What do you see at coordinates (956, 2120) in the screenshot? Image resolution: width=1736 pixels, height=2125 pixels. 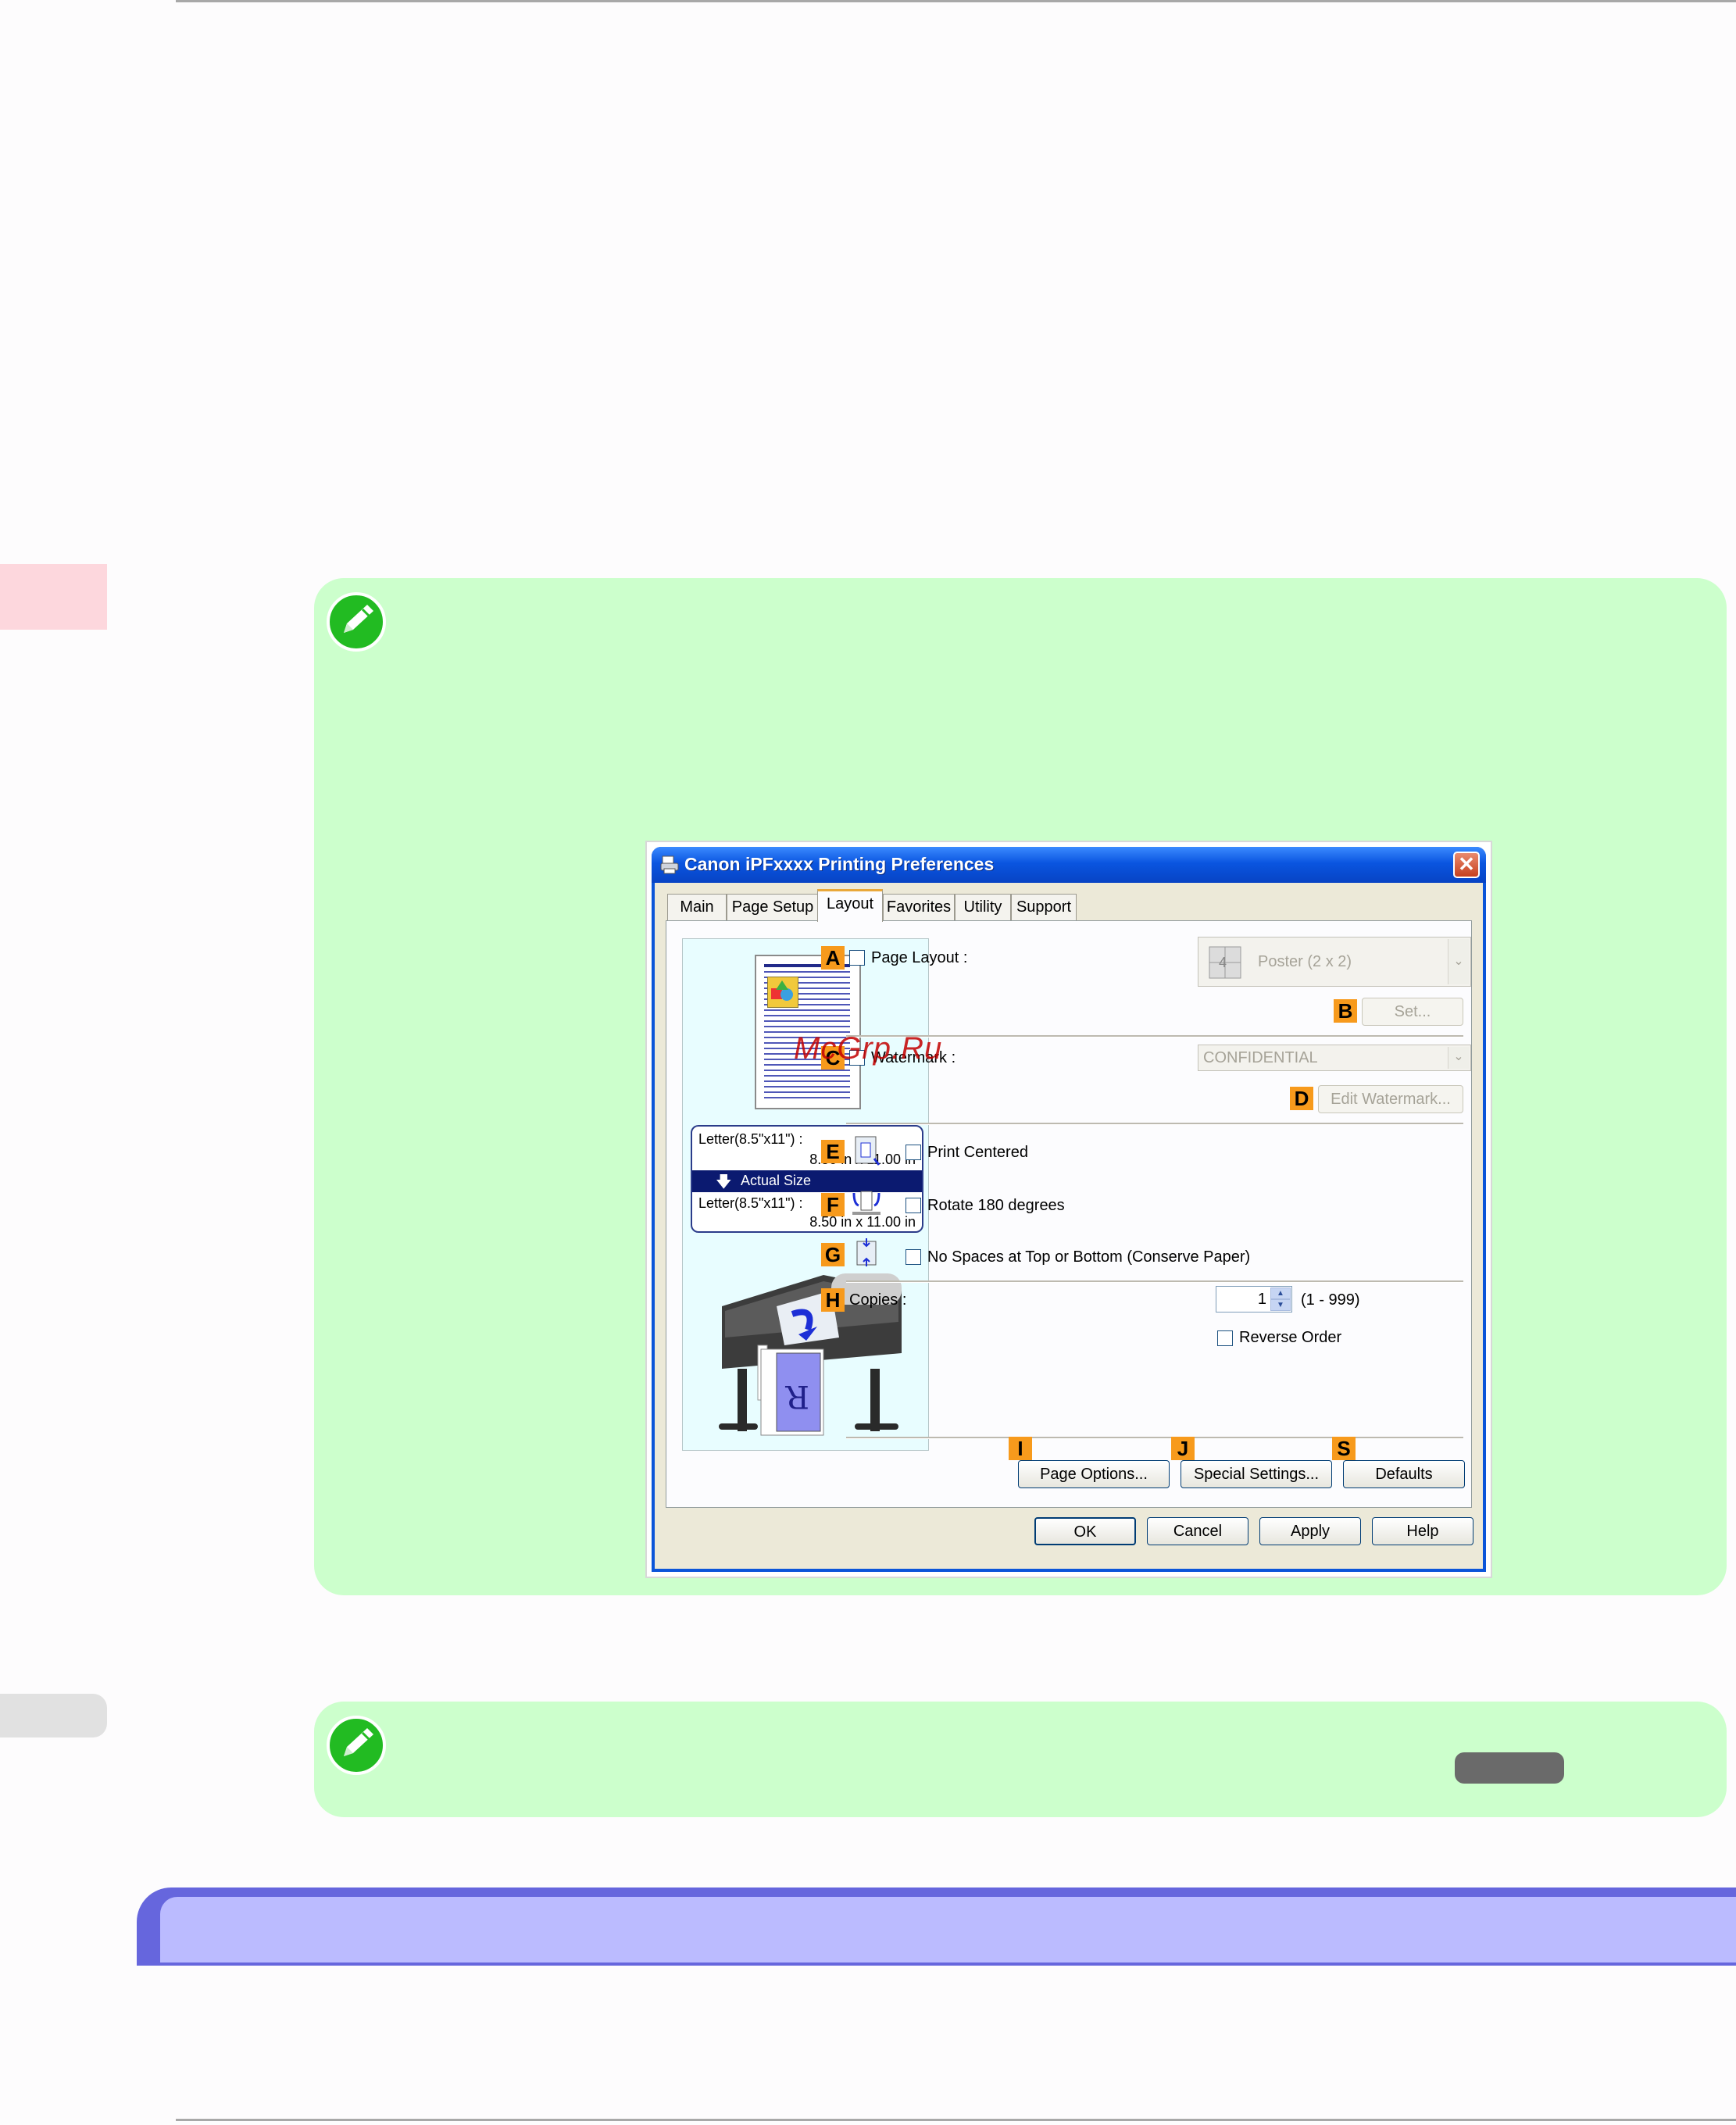 I see `bottom-rule` at bounding box center [956, 2120].